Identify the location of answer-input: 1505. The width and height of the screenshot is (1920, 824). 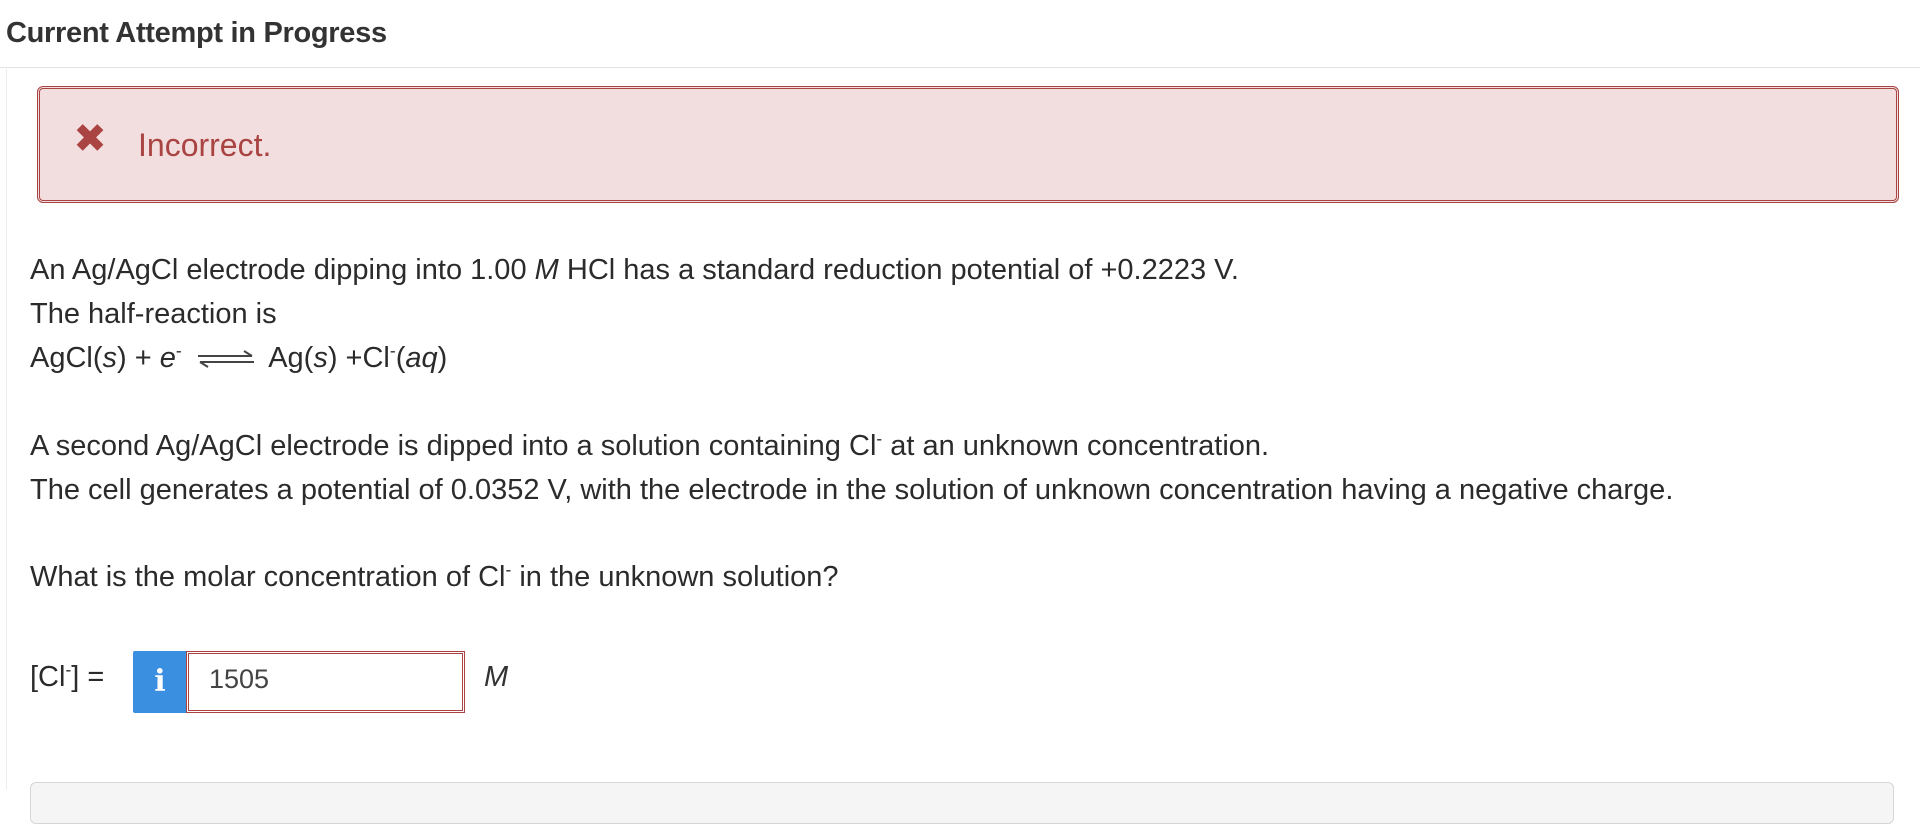
(325, 682).